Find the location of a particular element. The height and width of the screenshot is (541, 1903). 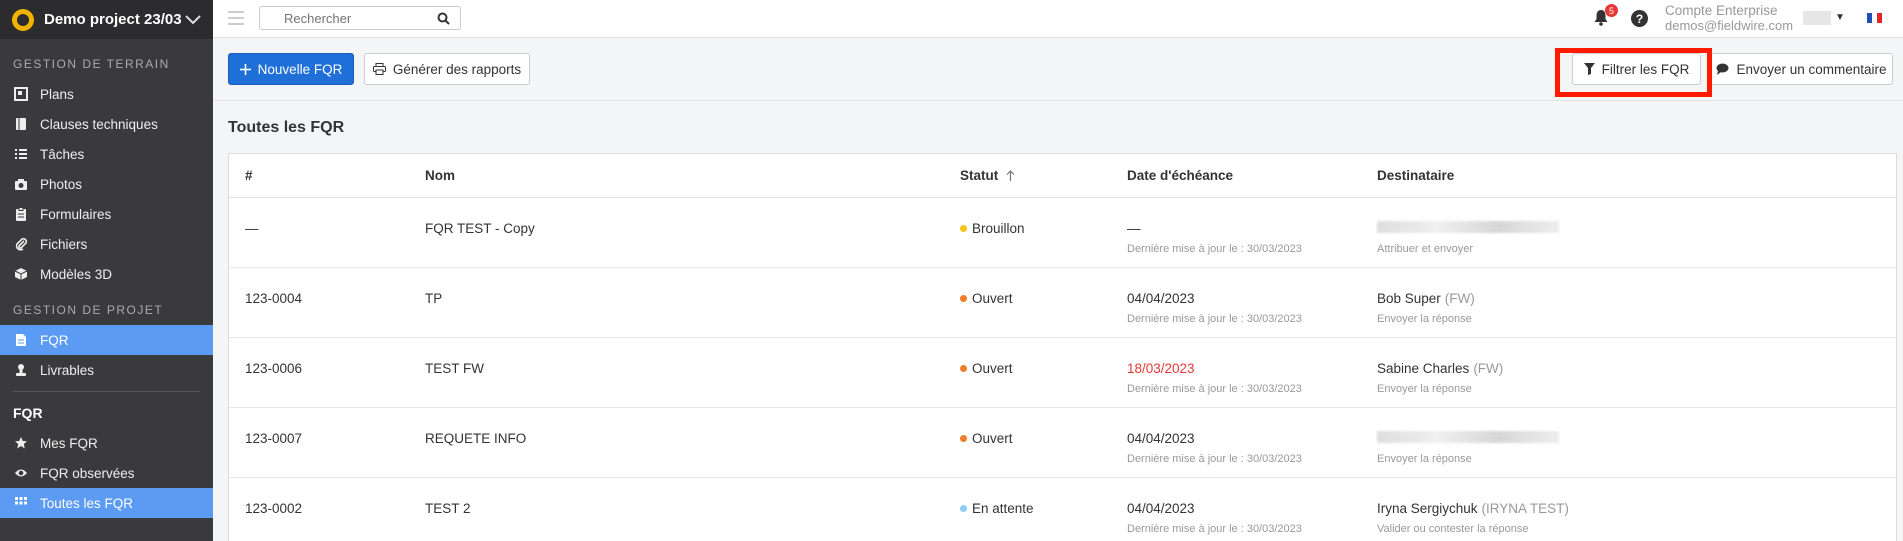

column-header-name: Nom is located at coordinates (440, 175).